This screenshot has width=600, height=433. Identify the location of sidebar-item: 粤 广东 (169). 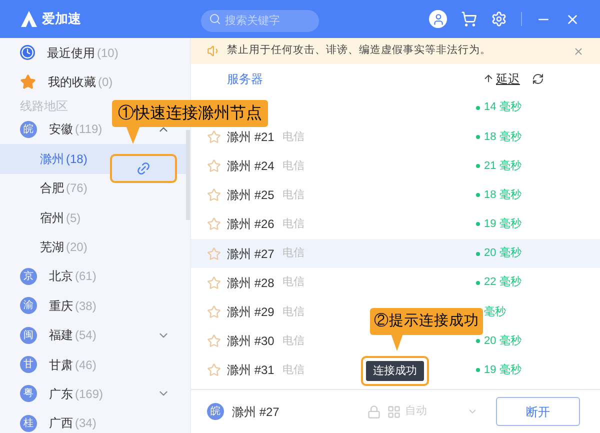
(95, 394).